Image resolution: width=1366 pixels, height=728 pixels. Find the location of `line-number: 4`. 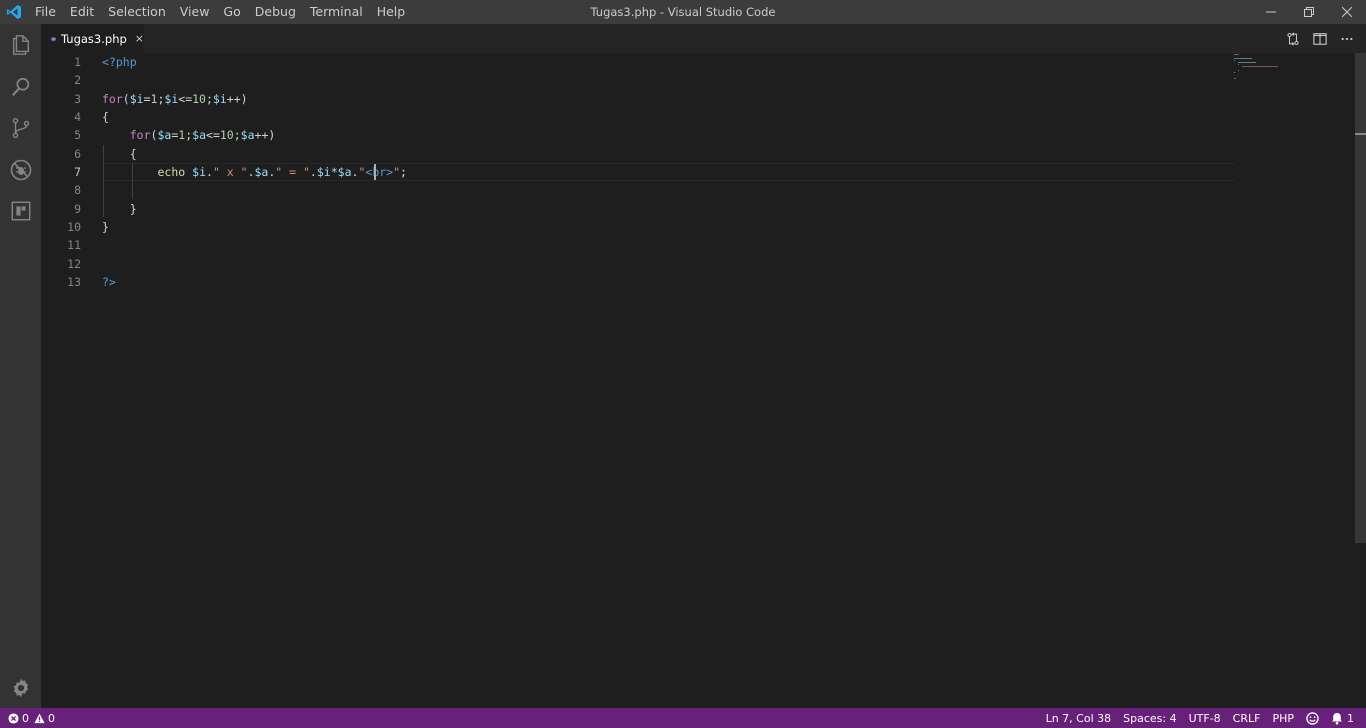

line-number: 4 is located at coordinates (77, 117).